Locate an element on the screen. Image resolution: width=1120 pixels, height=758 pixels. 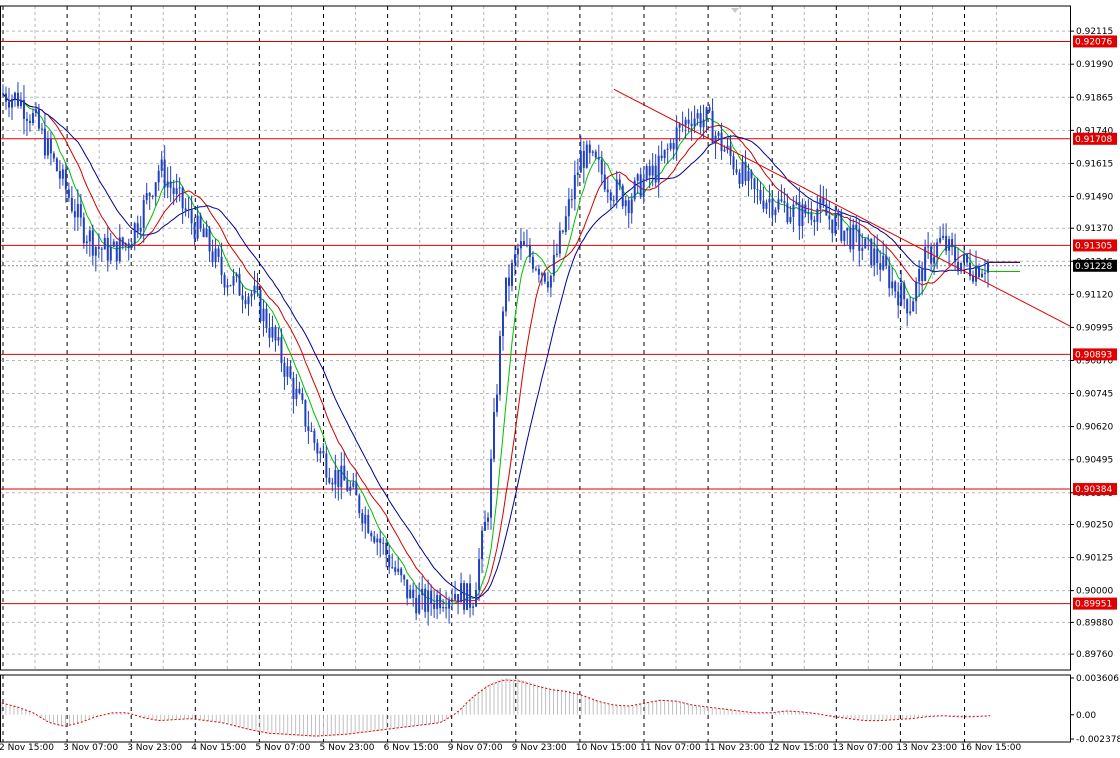
price-tick-label: 0.90125 is located at coordinates (1094, 559).